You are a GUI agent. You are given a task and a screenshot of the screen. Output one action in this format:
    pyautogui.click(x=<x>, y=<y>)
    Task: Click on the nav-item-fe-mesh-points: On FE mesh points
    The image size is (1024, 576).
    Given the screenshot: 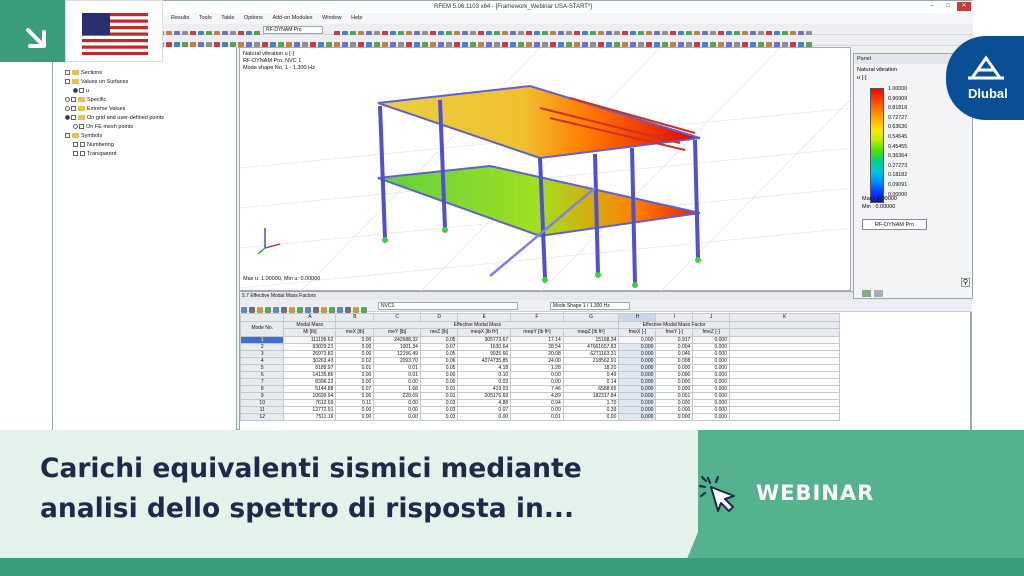 What is the action you would take?
    pyautogui.click(x=103, y=127)
    